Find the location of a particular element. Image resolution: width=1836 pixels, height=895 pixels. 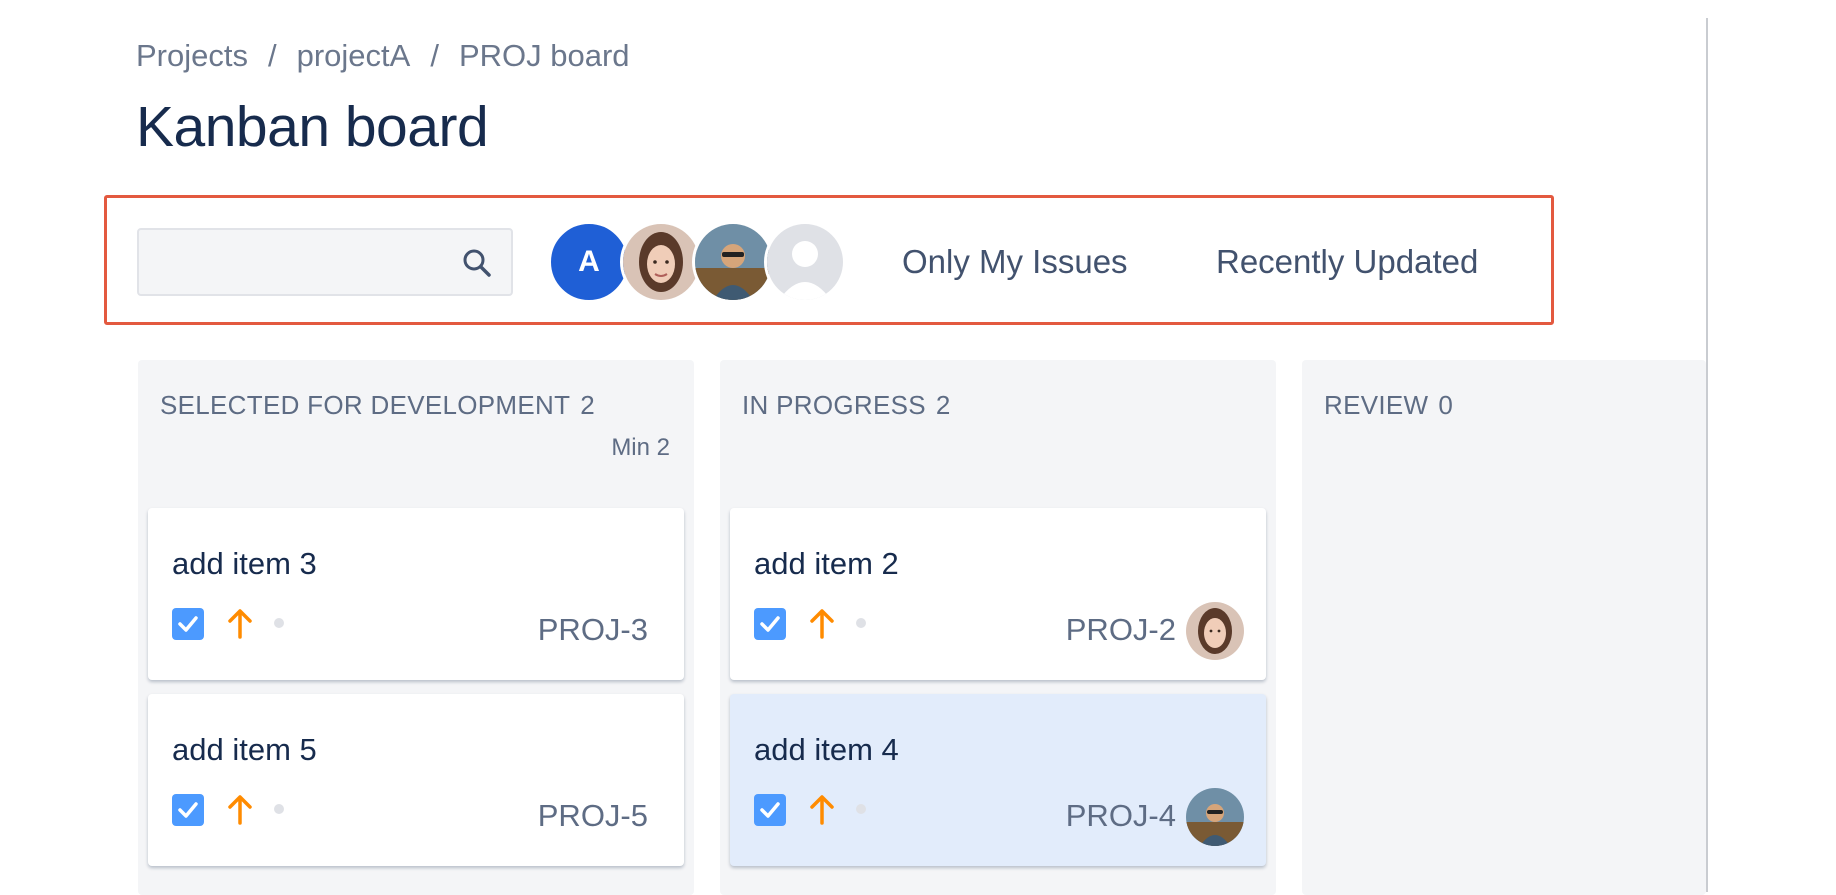

issue-title: add item 5 is located at coordinates (244, 749).